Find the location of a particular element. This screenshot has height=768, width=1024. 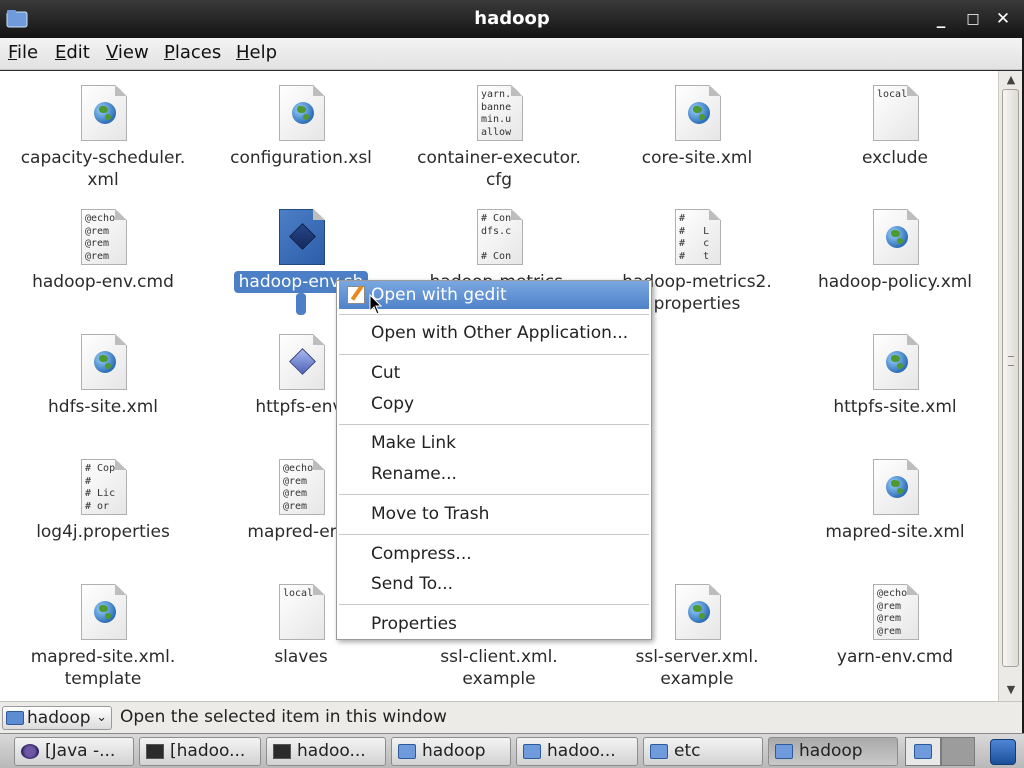

menu-item-make-link: Make Link is located at coordinates (494, 443).